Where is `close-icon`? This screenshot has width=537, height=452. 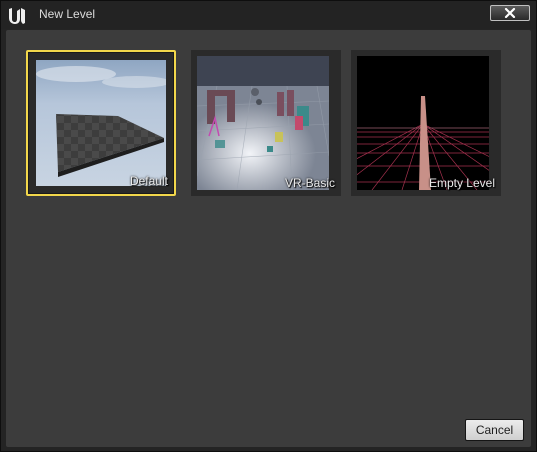
close-icon is located at coordinates (510, 13).